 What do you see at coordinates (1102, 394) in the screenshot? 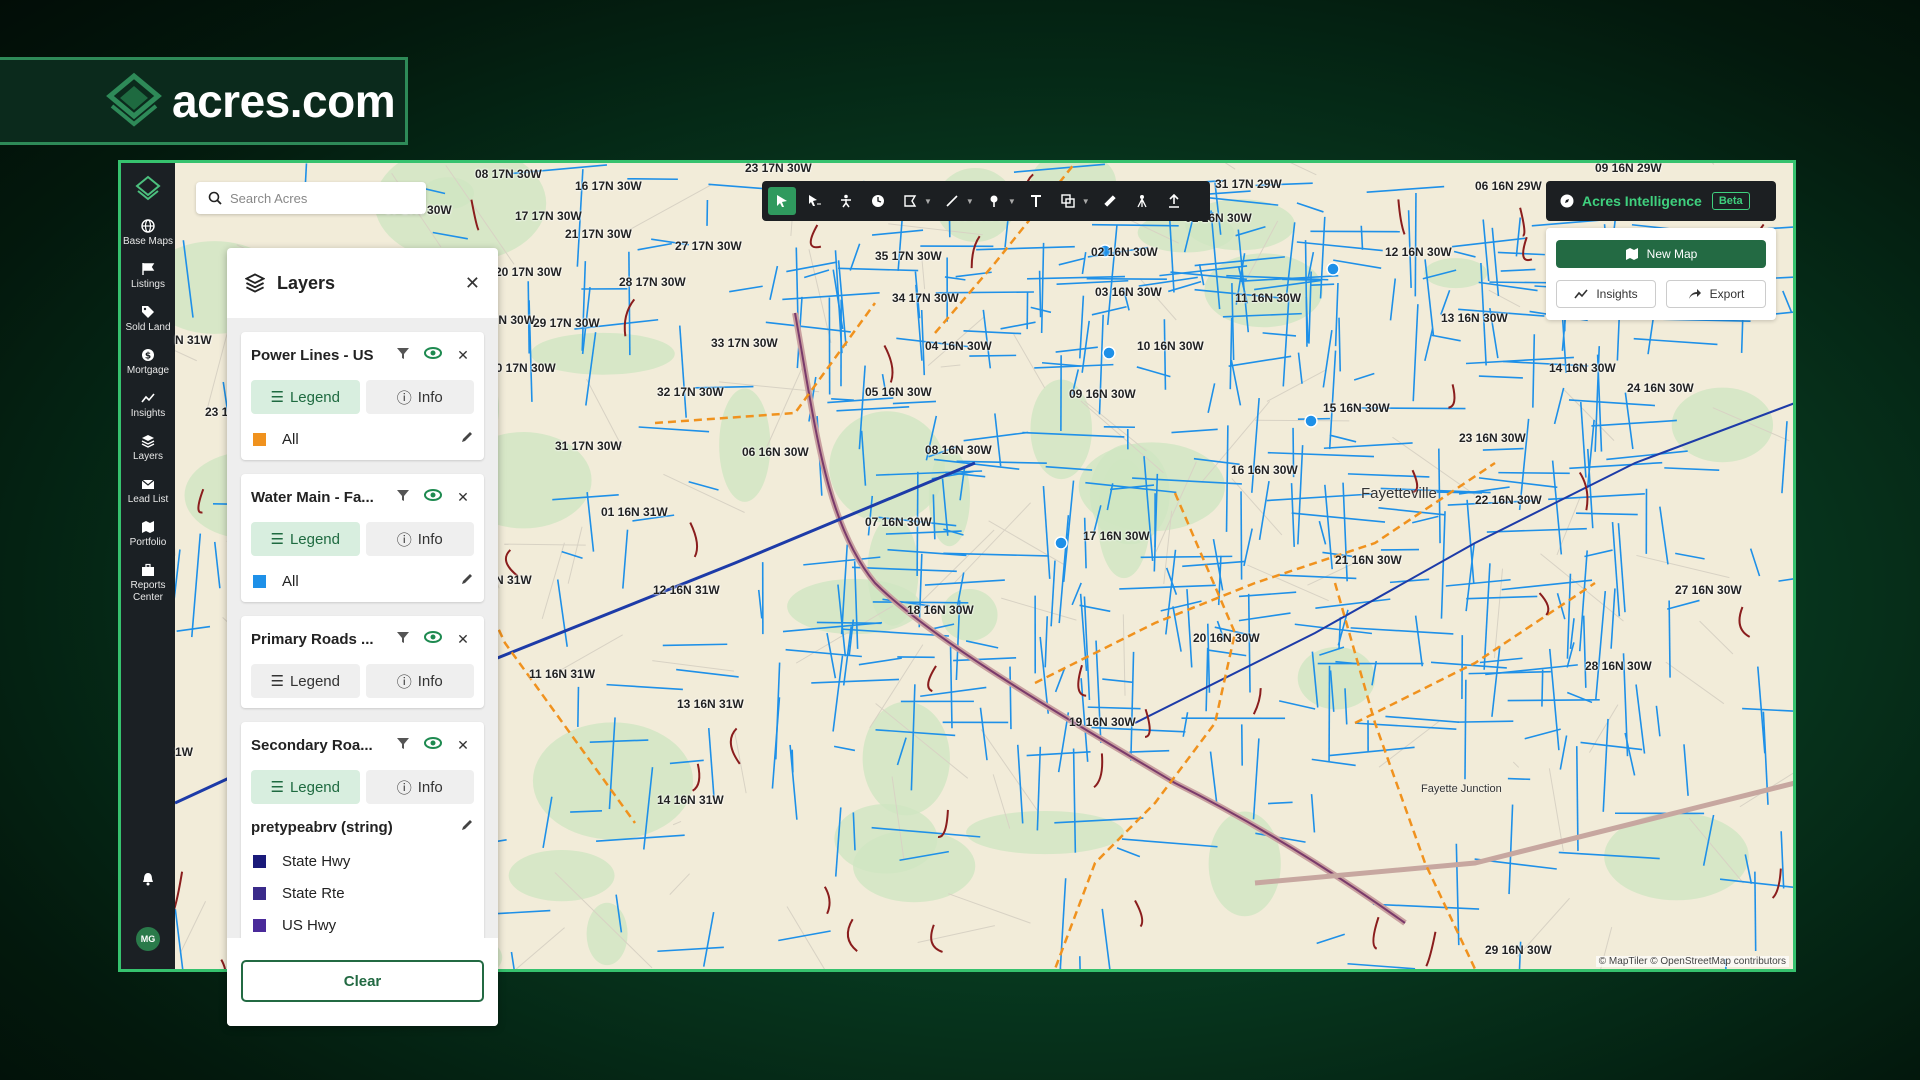
I see `section-label: 09 16N 30W` at bounding box center [1102, 394].